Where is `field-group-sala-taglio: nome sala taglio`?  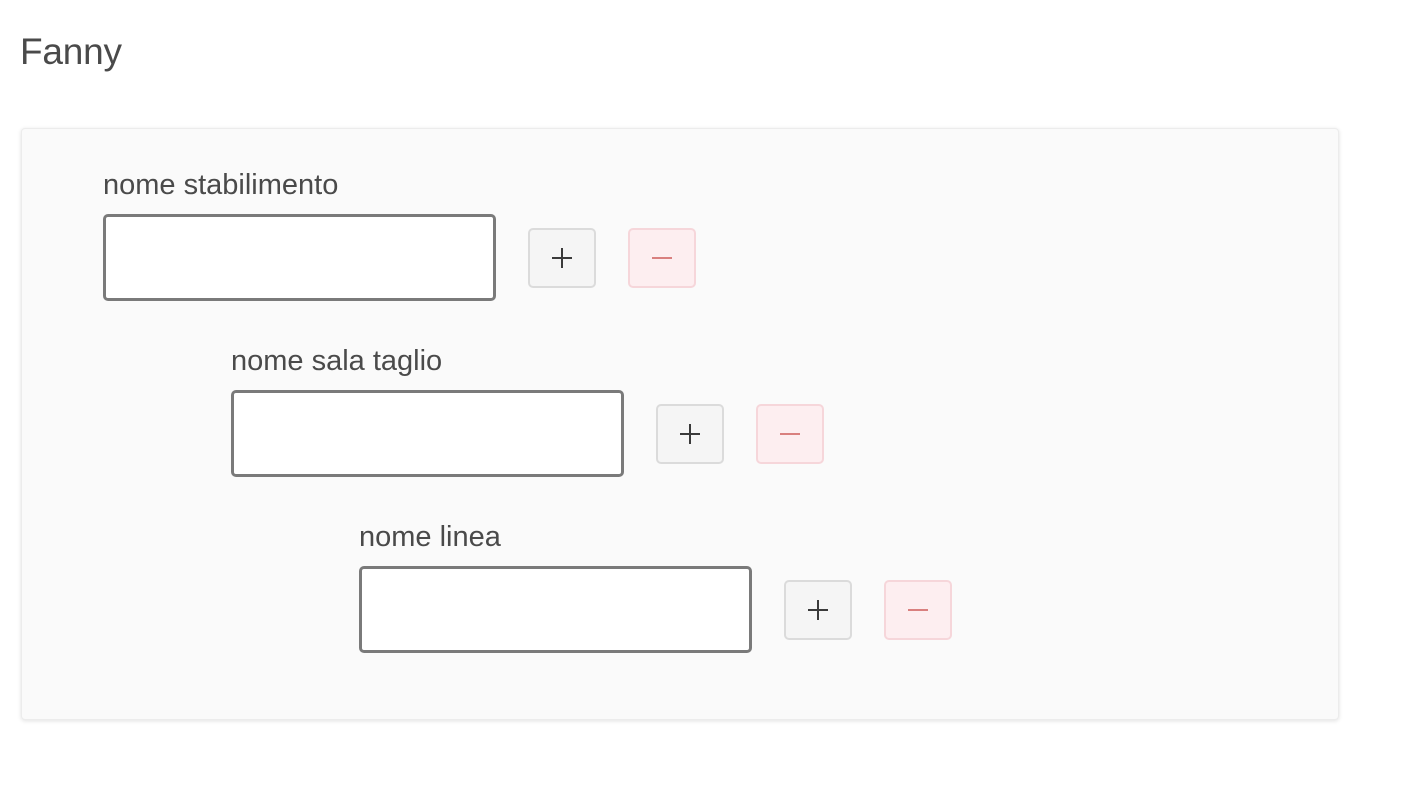
field-group-sala-taglio: nome sala taglio is located at coordinates (581, 414).